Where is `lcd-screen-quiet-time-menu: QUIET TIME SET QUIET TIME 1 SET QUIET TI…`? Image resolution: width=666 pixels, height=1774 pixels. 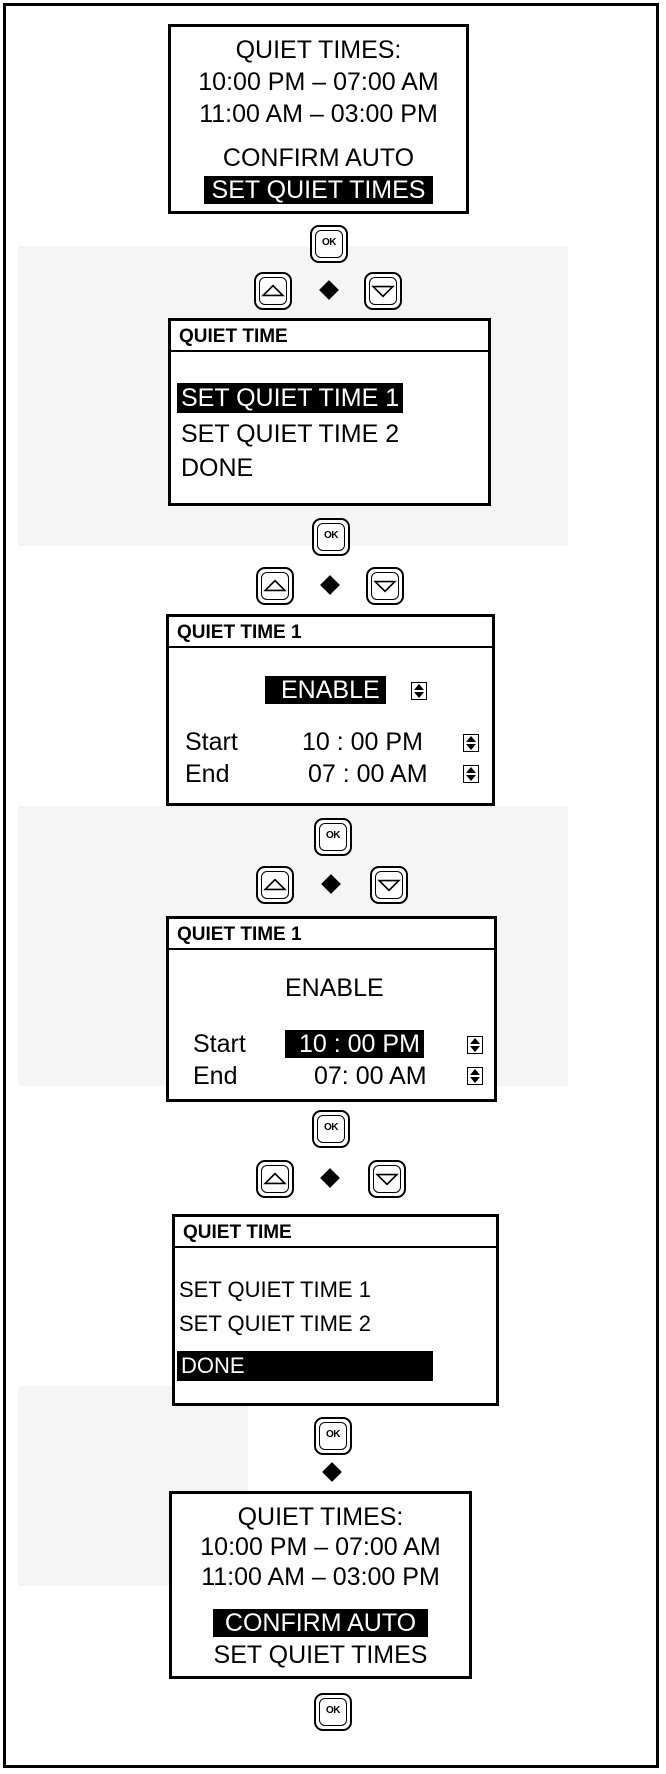
lcd-screen-quiet-time-menu: QUIET TIME SET QUIET TIME 1 SET QUIET TI… is located at coordinates (329, 412).